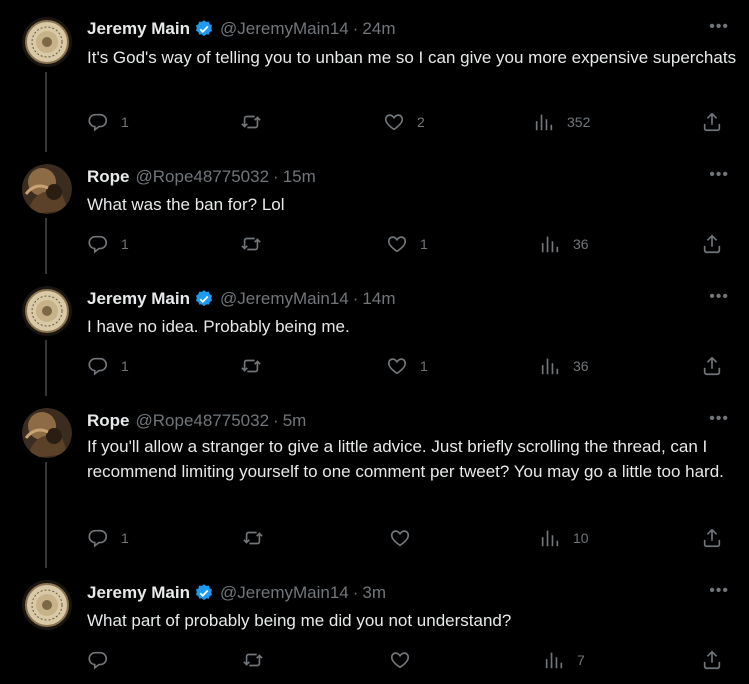  Describe the element at coordinates (186, 204) in the screenshot. I see `tweet-text: What was the ban for? Lol` at that location.